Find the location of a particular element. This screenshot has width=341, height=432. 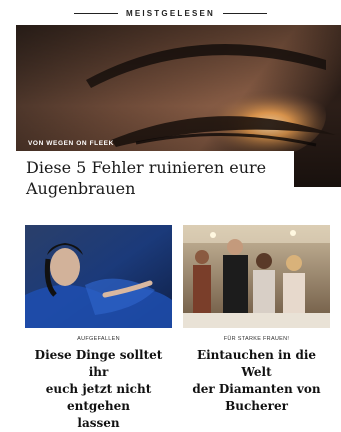

card-1-title-line-1: Diese Dinge solltet ihr is located at coordinates (98, 363).